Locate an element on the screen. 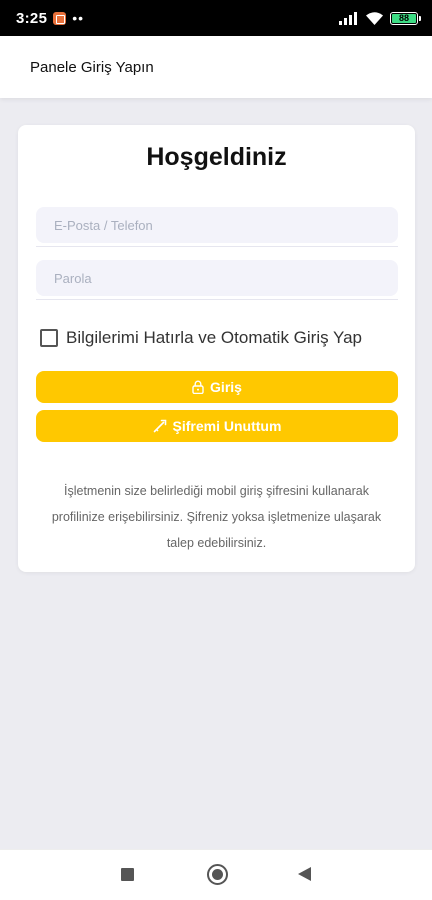  status-right: 88 is located at coordinates (380, 18).